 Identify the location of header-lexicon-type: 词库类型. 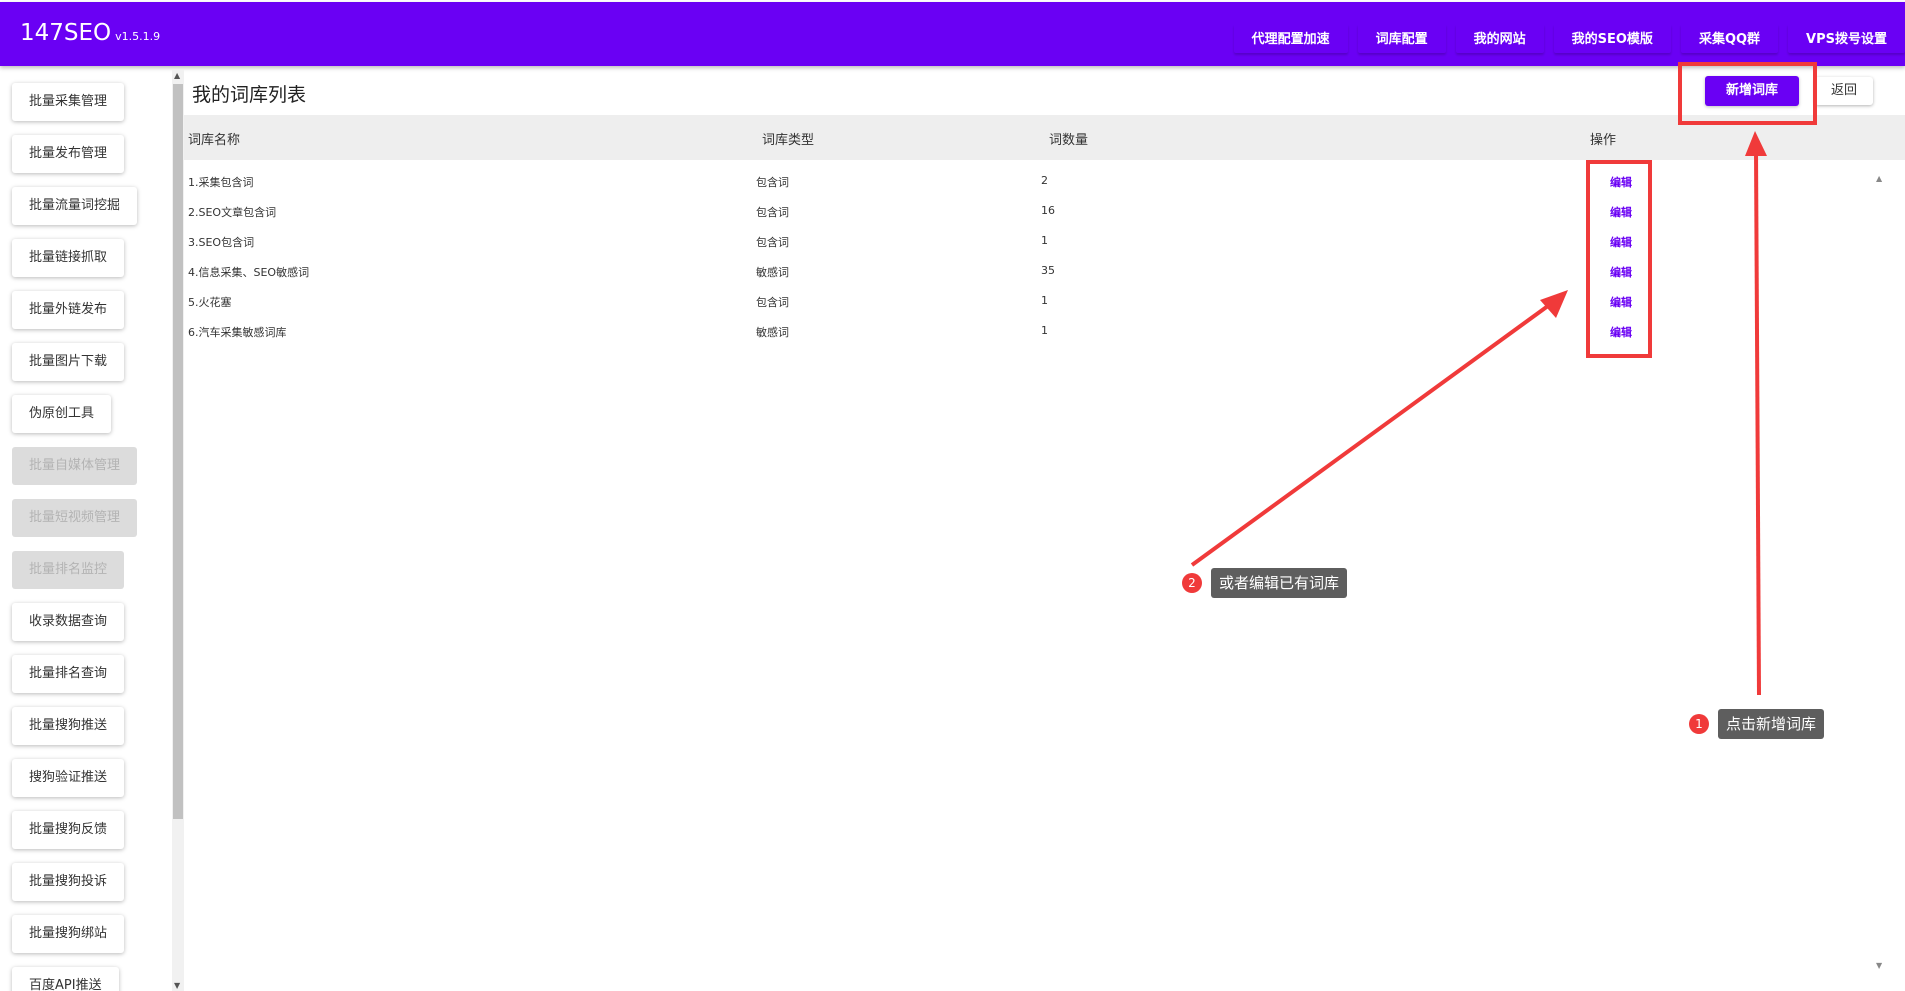
(788, 140).